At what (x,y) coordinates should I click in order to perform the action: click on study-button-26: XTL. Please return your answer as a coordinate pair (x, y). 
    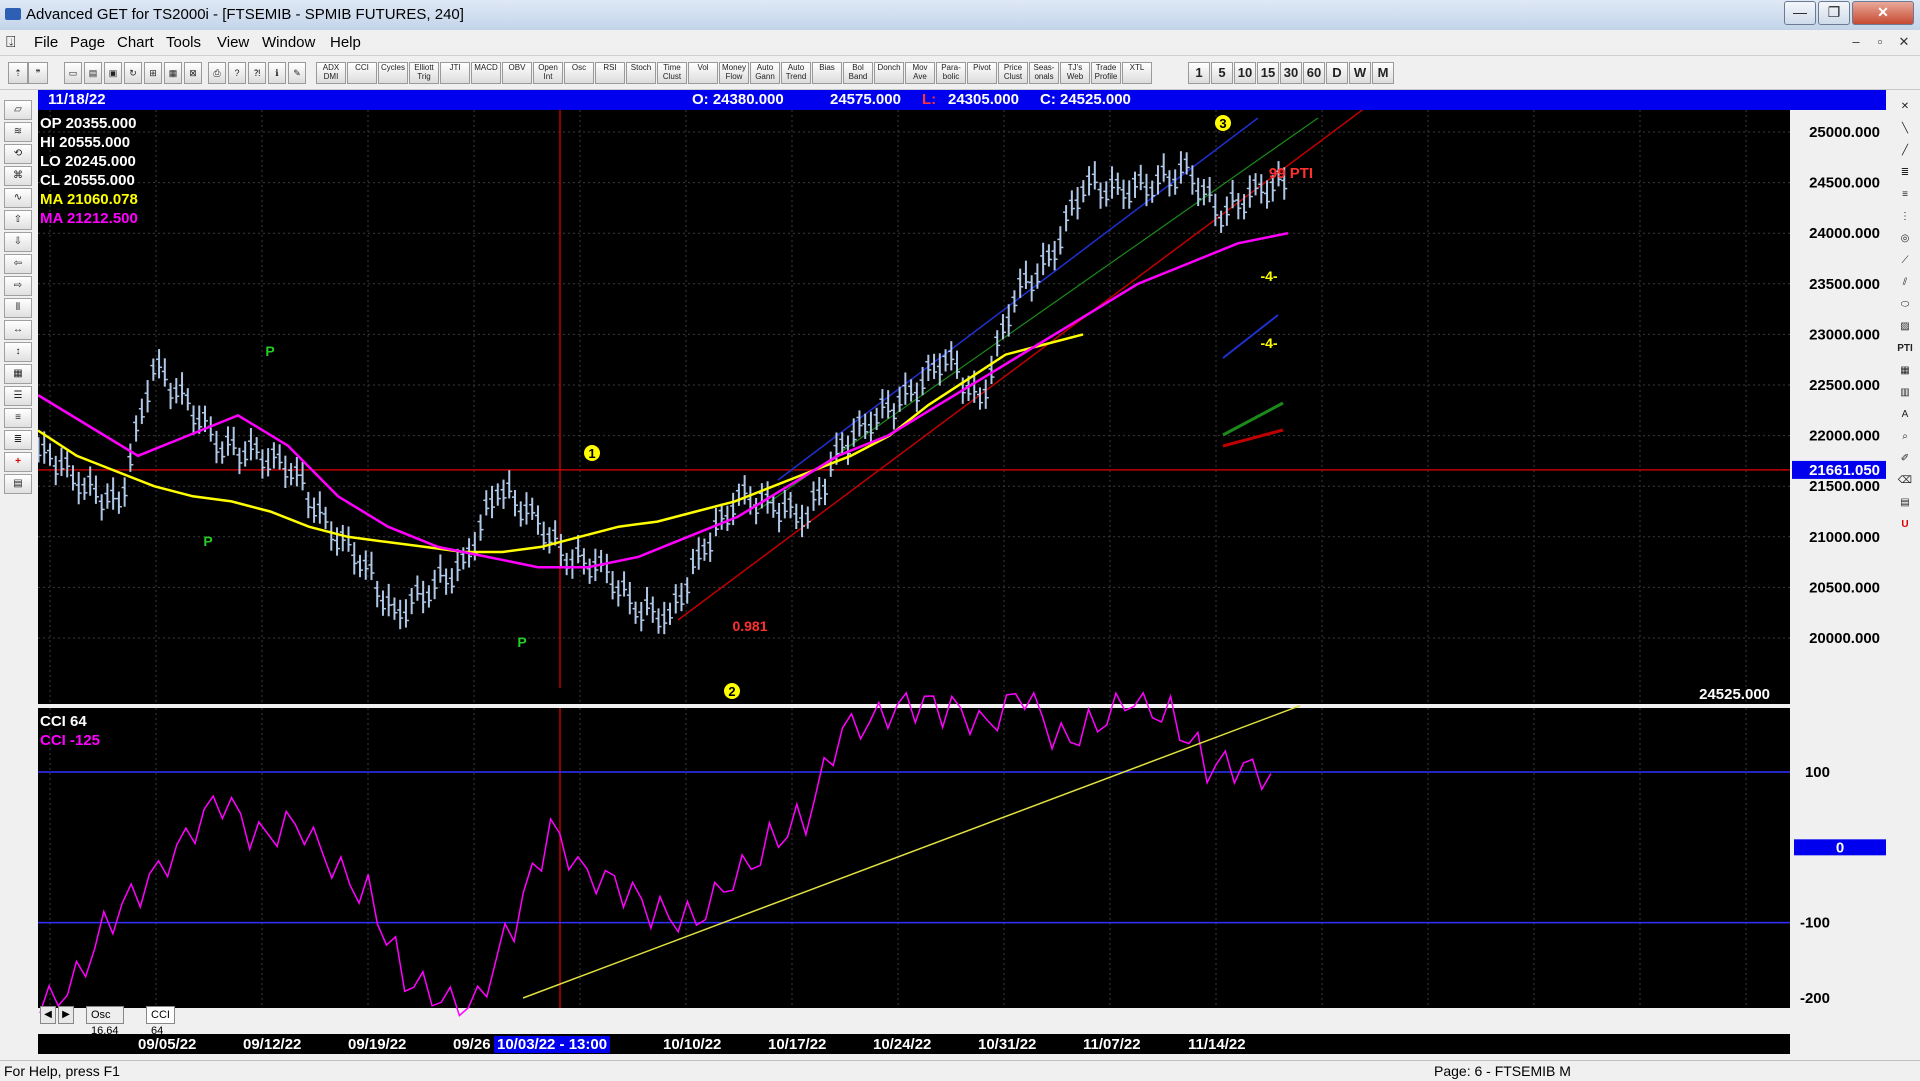
    Looking at the image, I should click on (1137, 73).